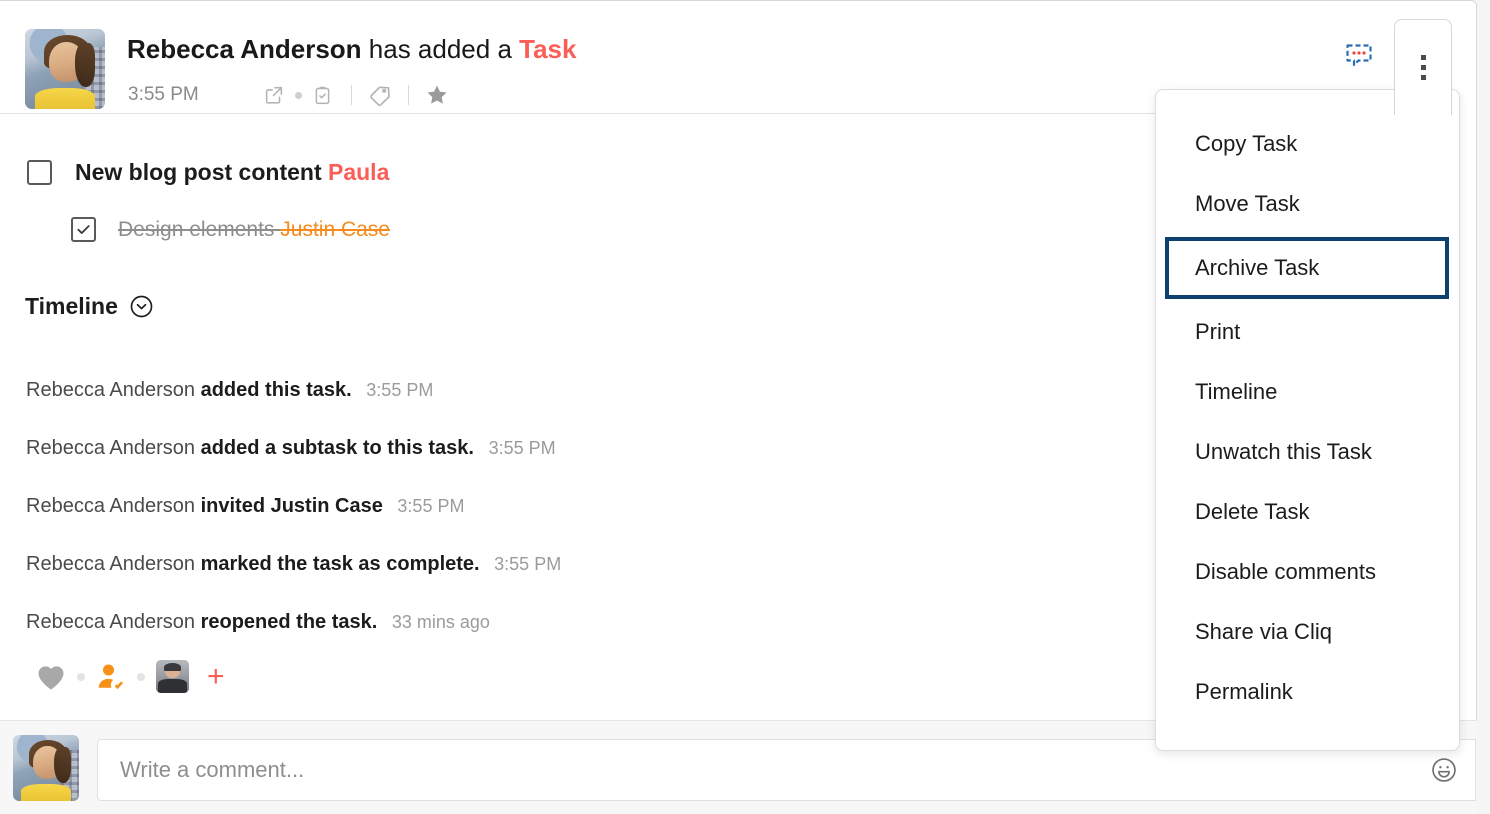 This screenshot has width=1490, height=814. I want to click on timeline-action: added a subtask to this task., so click(337, 448).